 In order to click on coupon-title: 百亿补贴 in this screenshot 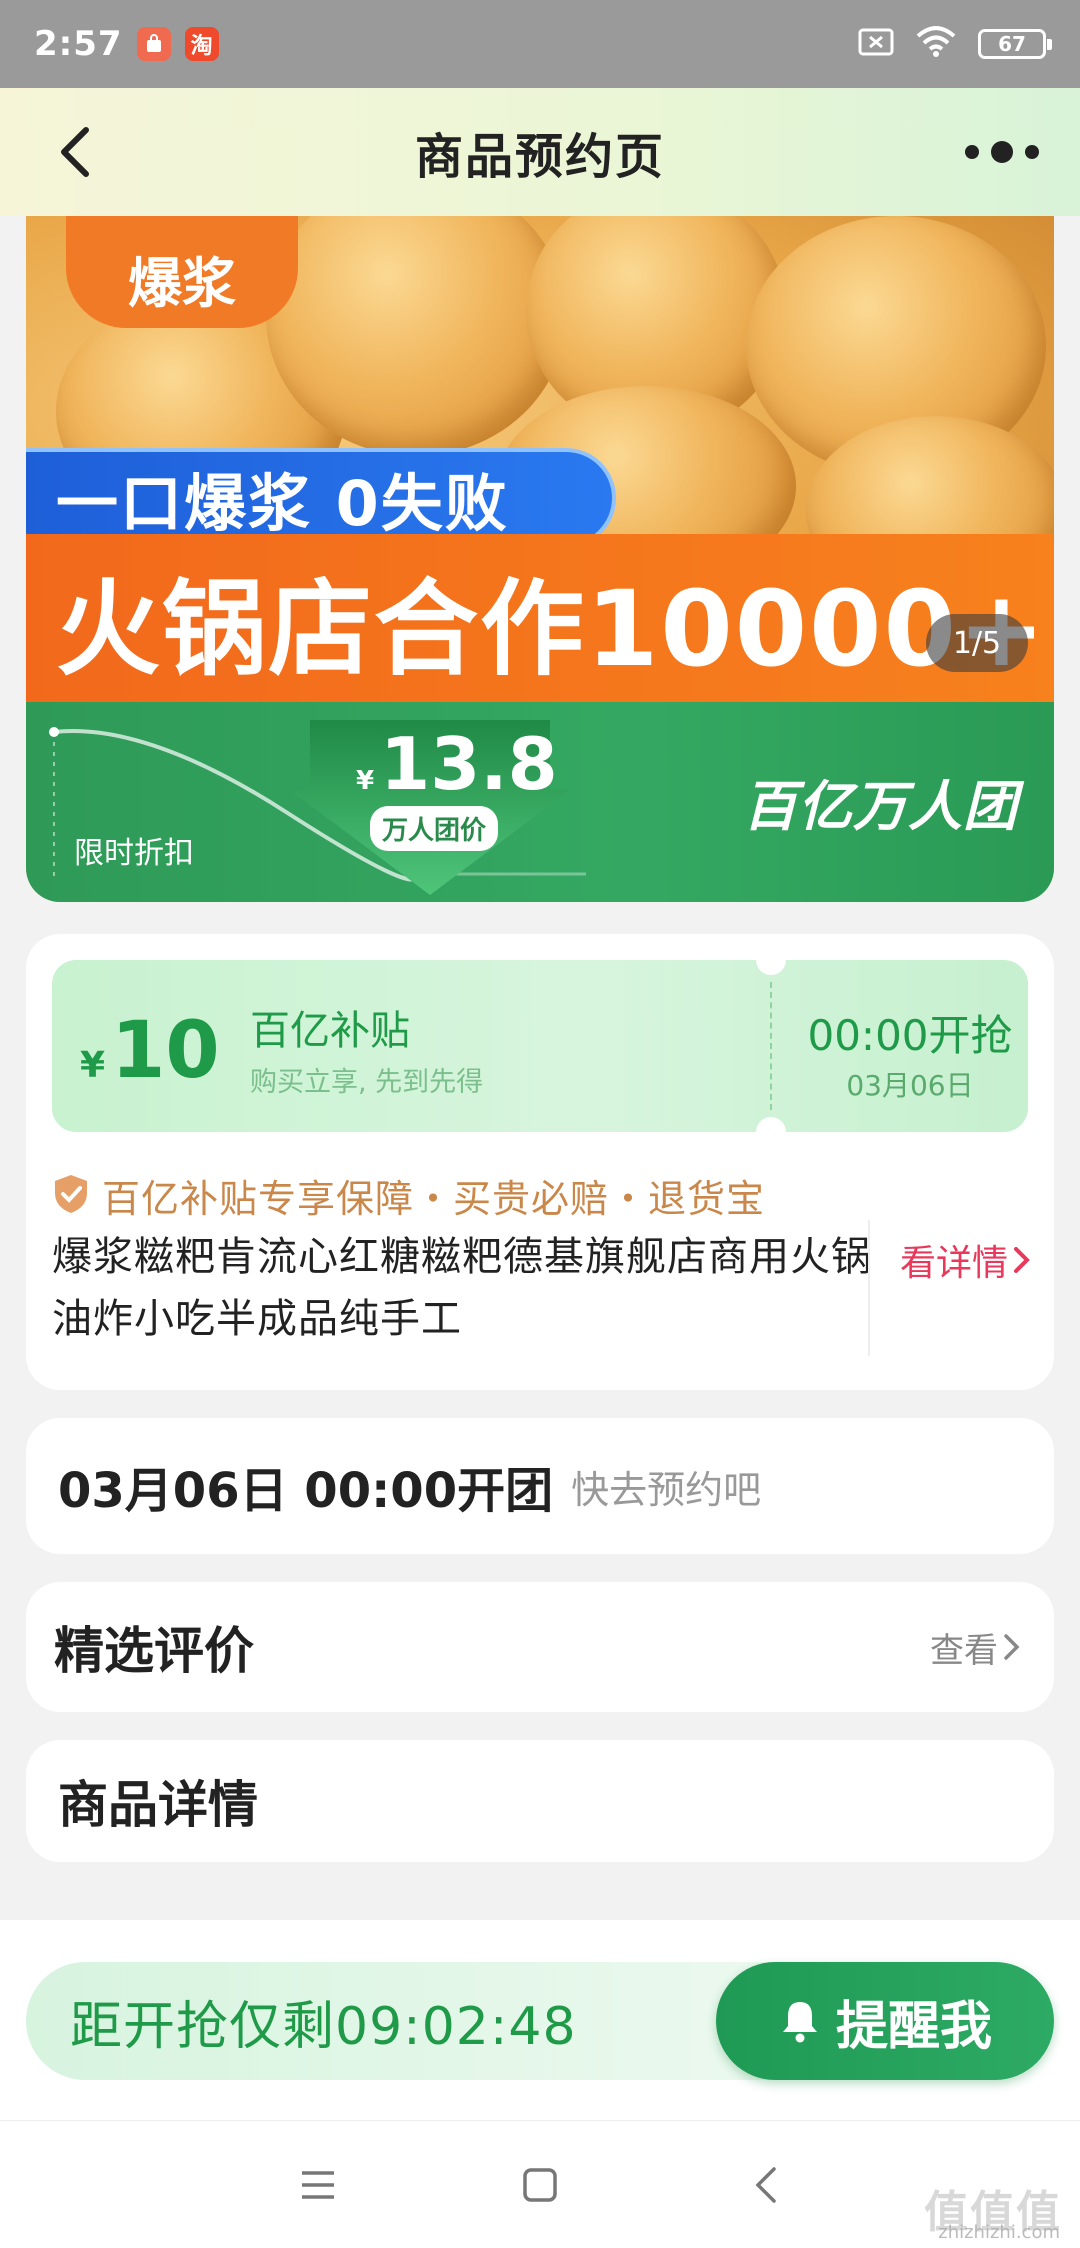, I will do `click(330, 1031)`.